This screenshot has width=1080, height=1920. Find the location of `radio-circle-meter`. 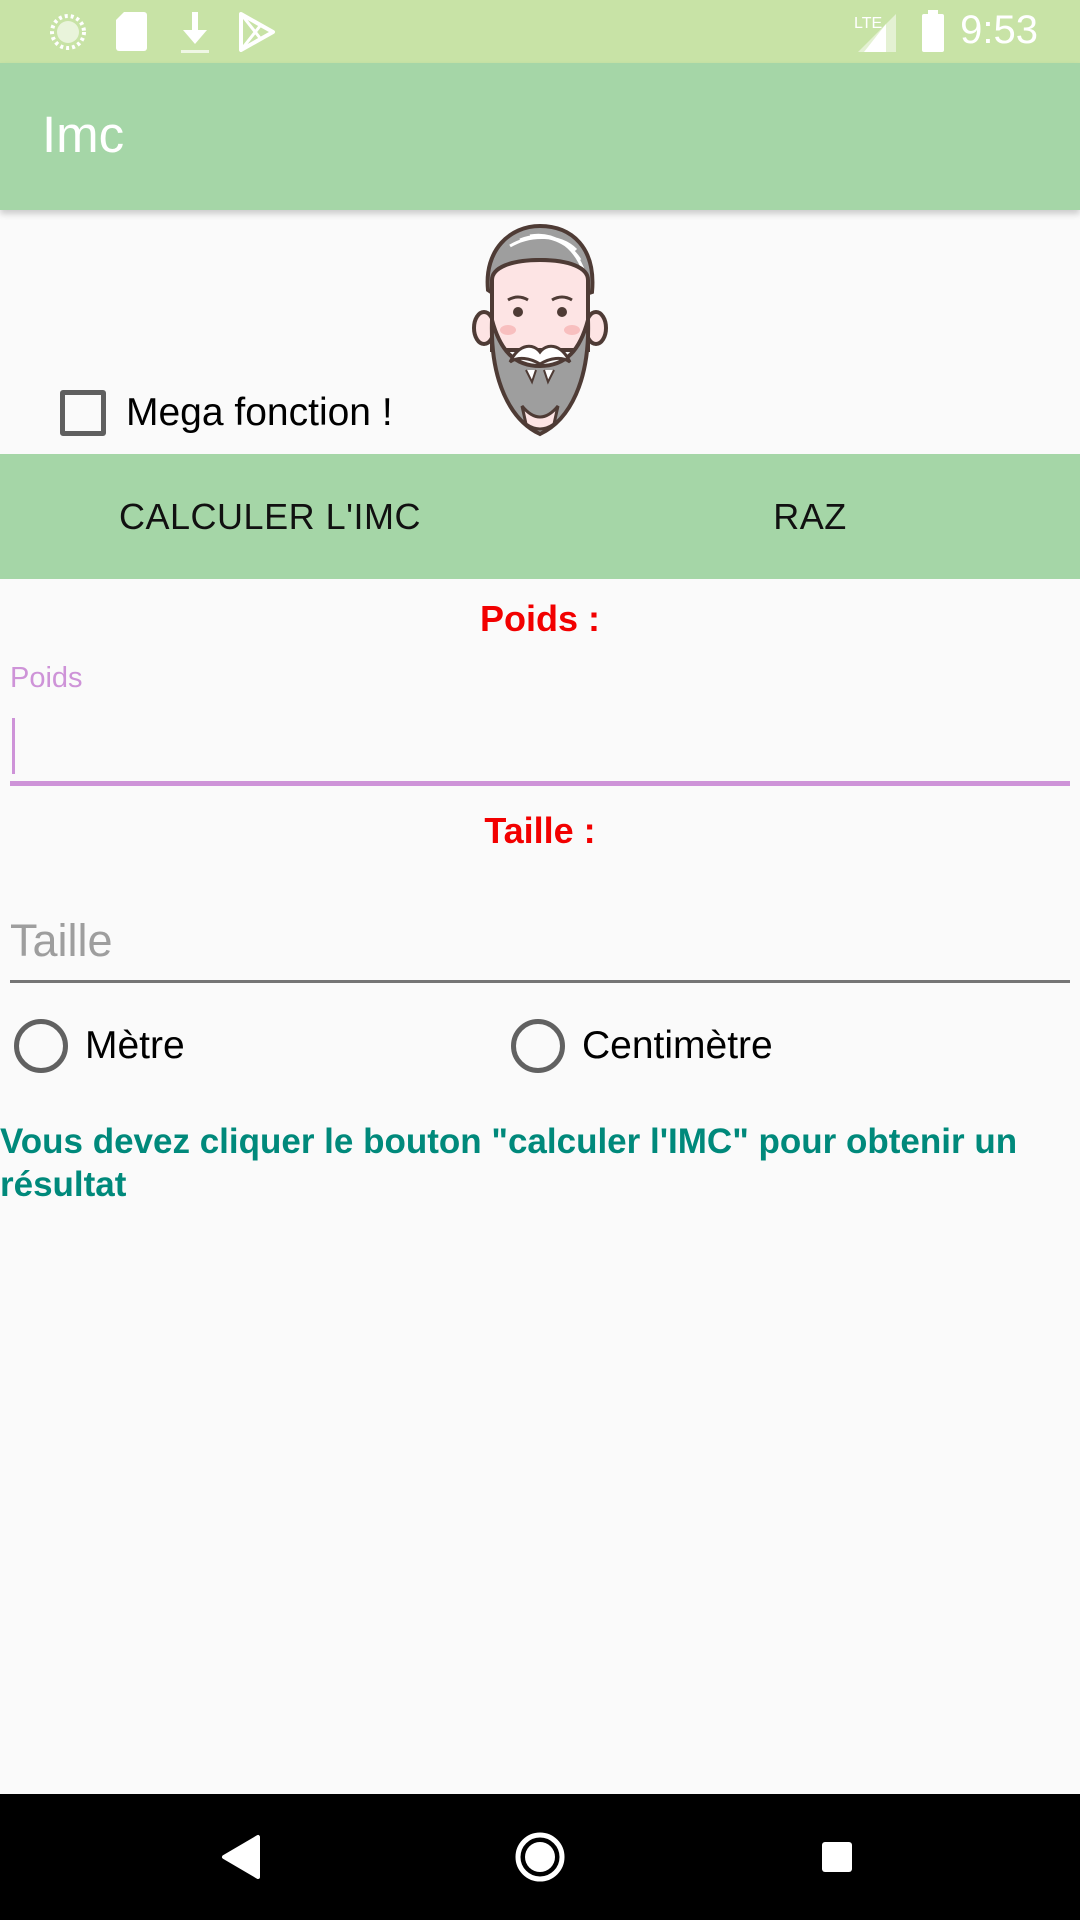

radio-circle-meter is located at coordinates (41, 1046).